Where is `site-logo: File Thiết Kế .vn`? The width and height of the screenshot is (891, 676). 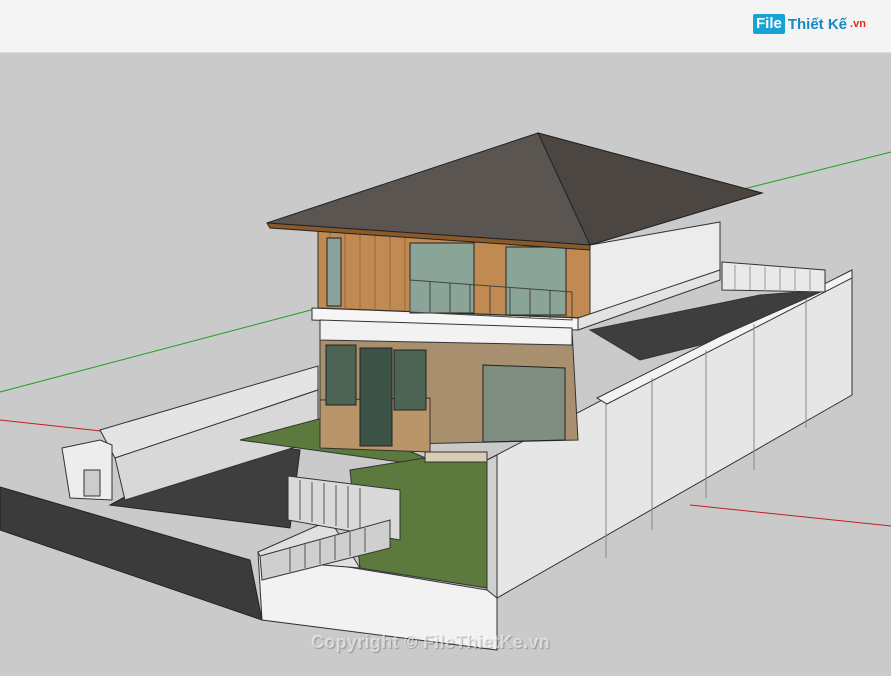
site-logo: File Thiết Kế .vn is located at coordinates (809, 24).